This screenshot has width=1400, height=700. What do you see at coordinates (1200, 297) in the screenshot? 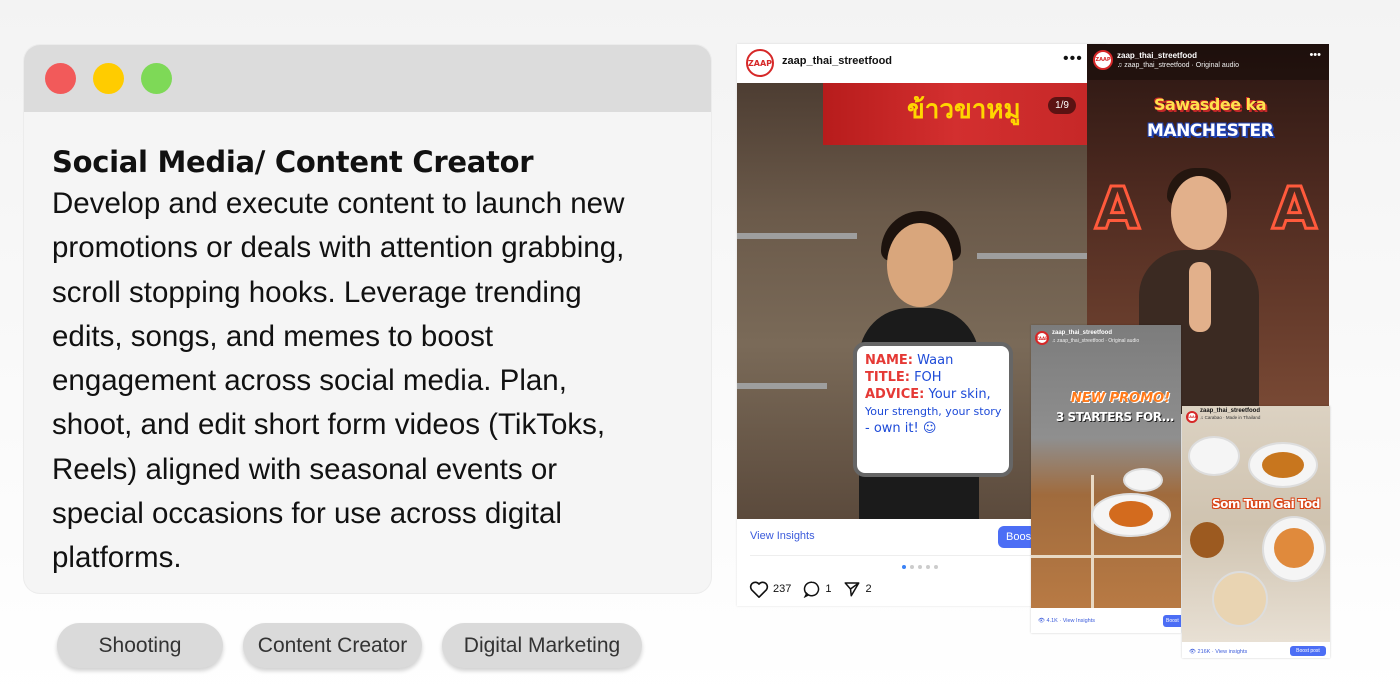
I see `presenter-hands` at bounding box center [1200, 297].